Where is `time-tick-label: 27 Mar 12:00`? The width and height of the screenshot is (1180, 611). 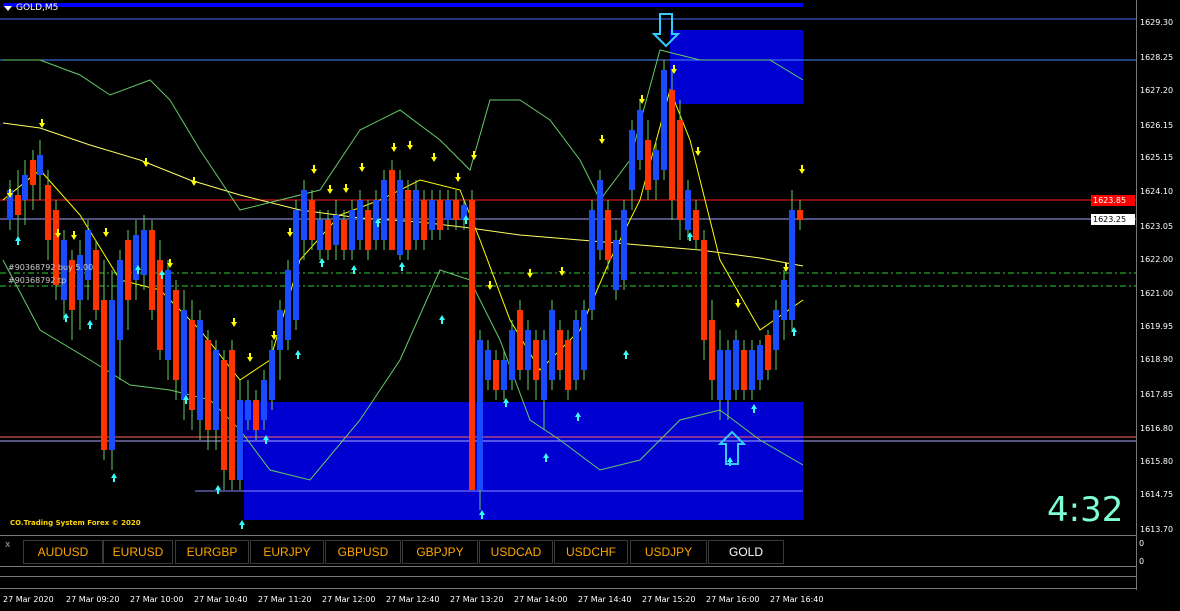
time-tick-label: 27 Mar 12:00 is located at coordinates (349, 599).